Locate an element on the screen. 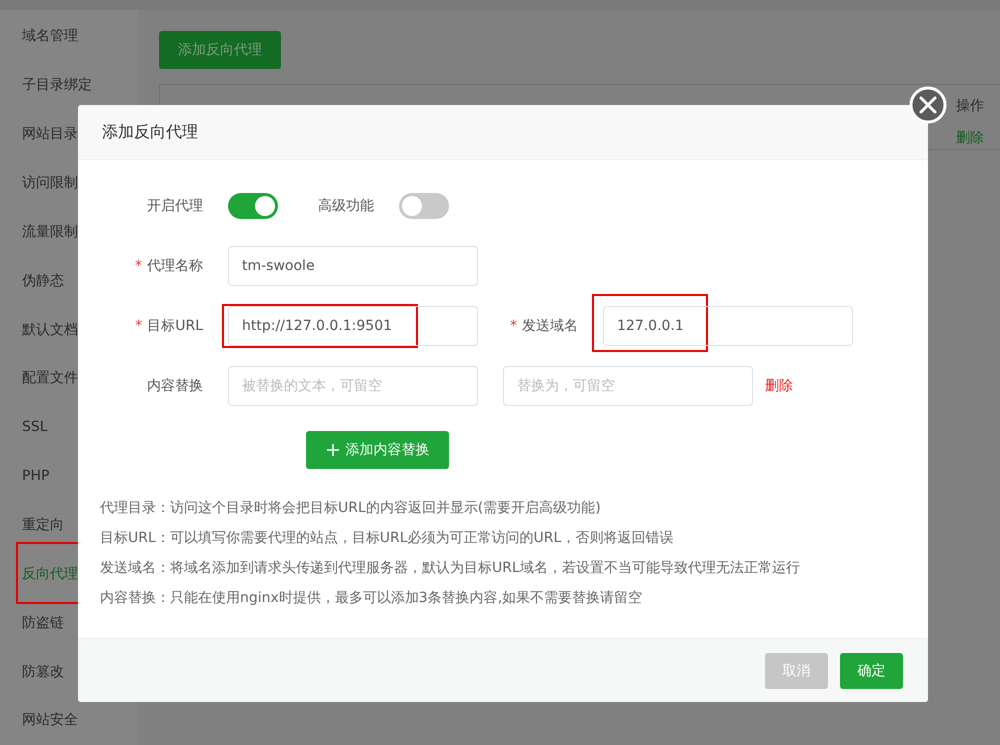 The width and height of the screenshot is (1000, 745). input-field: 替换为，可留空 is located at coordinates (628, 386).